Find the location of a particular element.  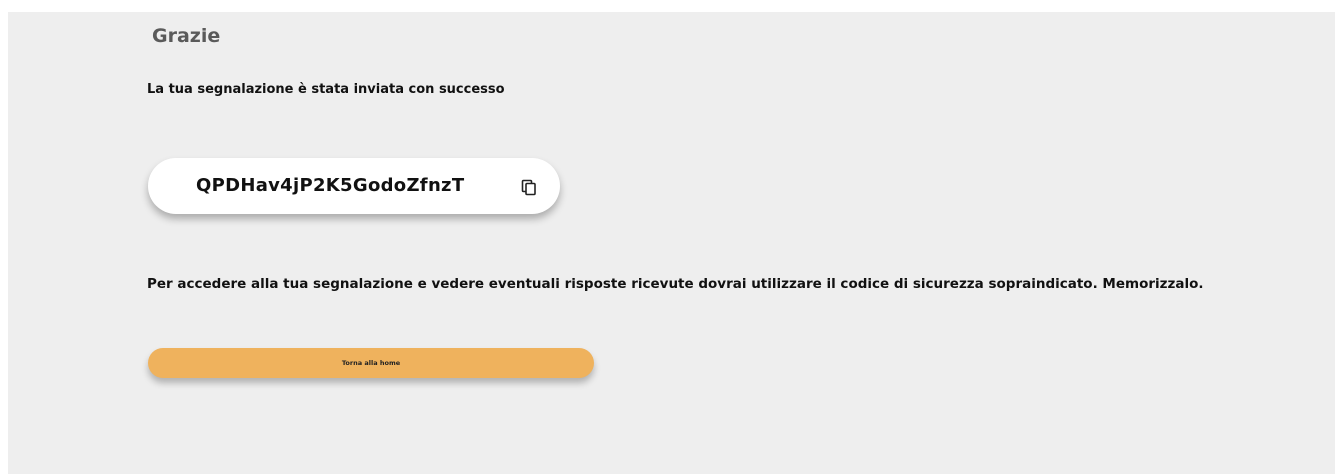

back-home-button: Torna alla home is located at coordinates (371, 363).